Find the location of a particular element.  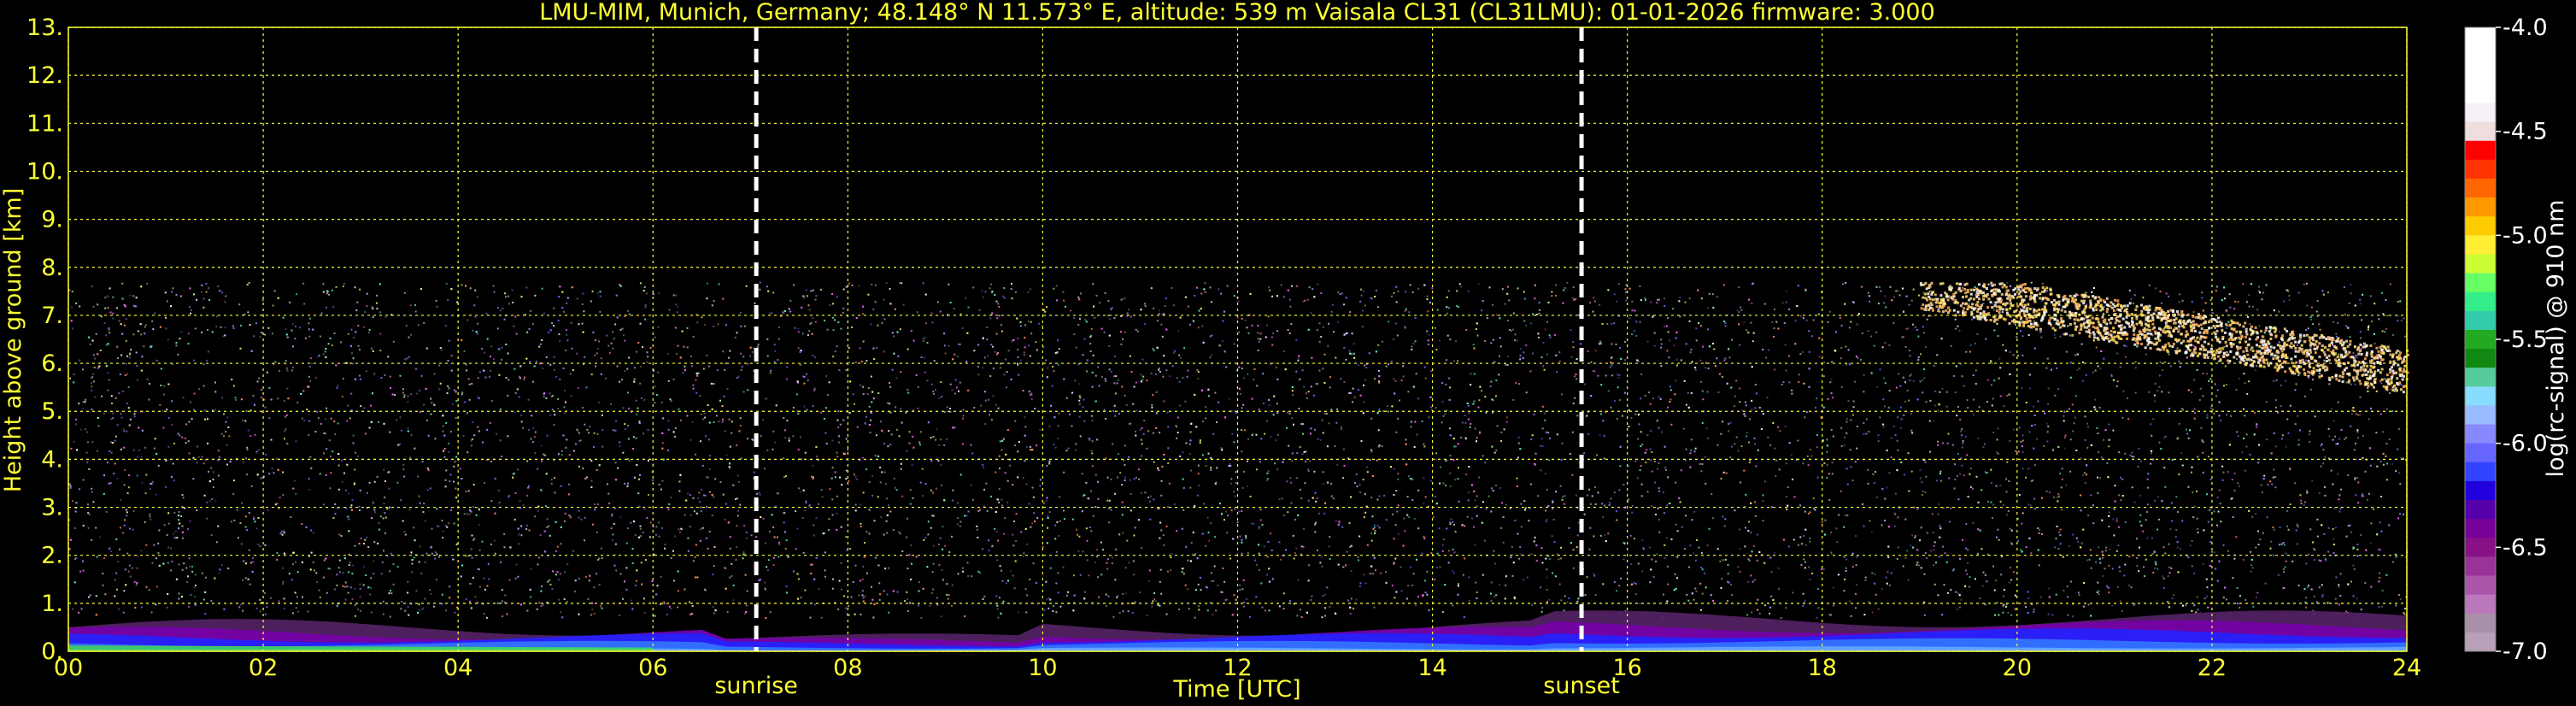

x-tick-label: 08 is located at coordinates (847, 668).